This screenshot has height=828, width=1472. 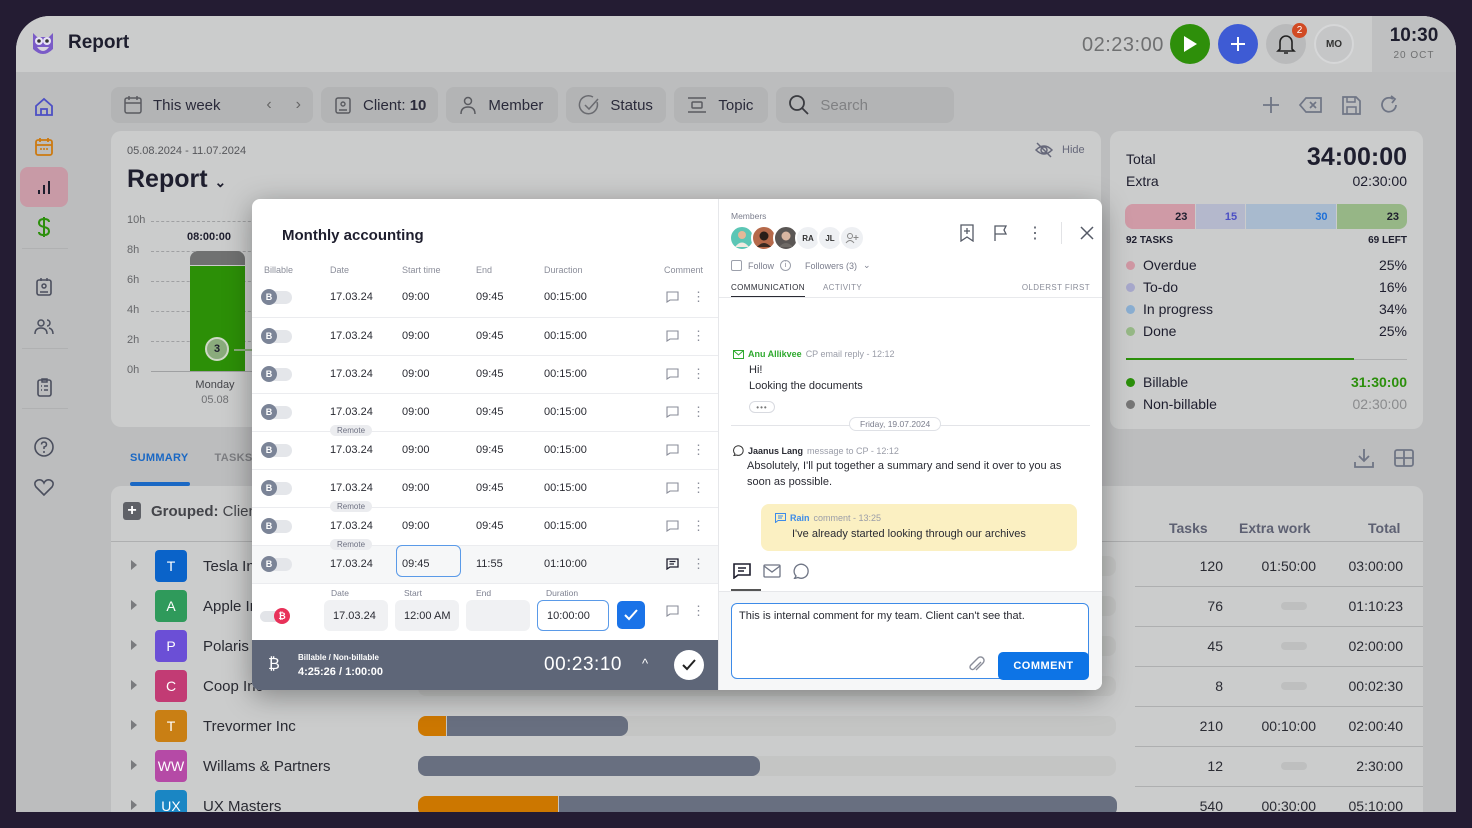 What do you see at coordinates (772, 571) in the screenshot?
I see `email-icon` at bounding box center [772, 571].